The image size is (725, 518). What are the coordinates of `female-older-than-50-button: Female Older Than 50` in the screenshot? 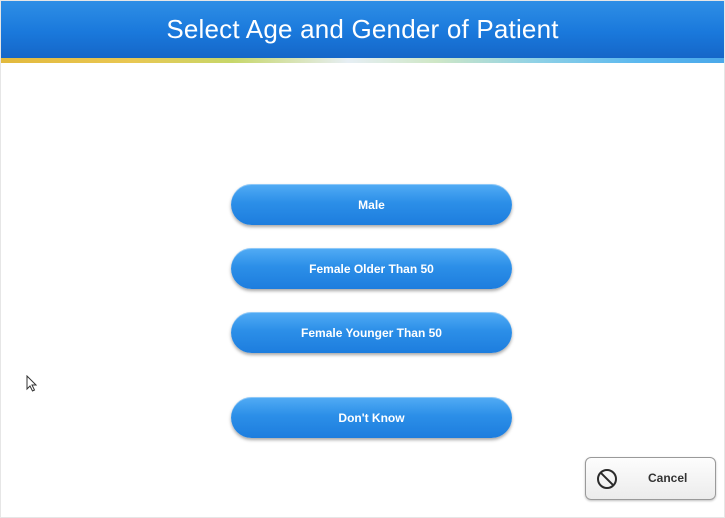 It's located at (371, 268).